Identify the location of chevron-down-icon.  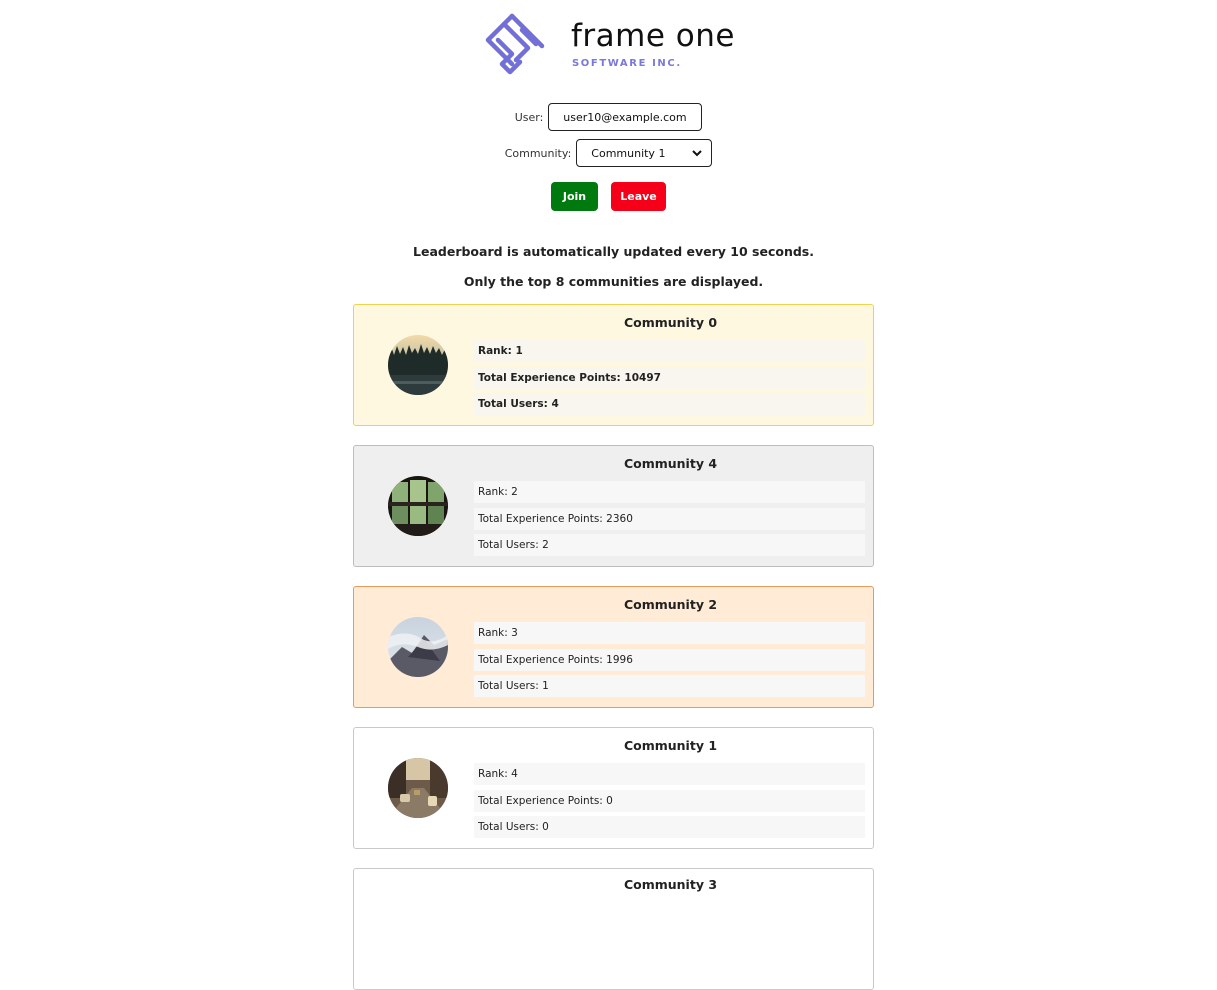
(697, 153).